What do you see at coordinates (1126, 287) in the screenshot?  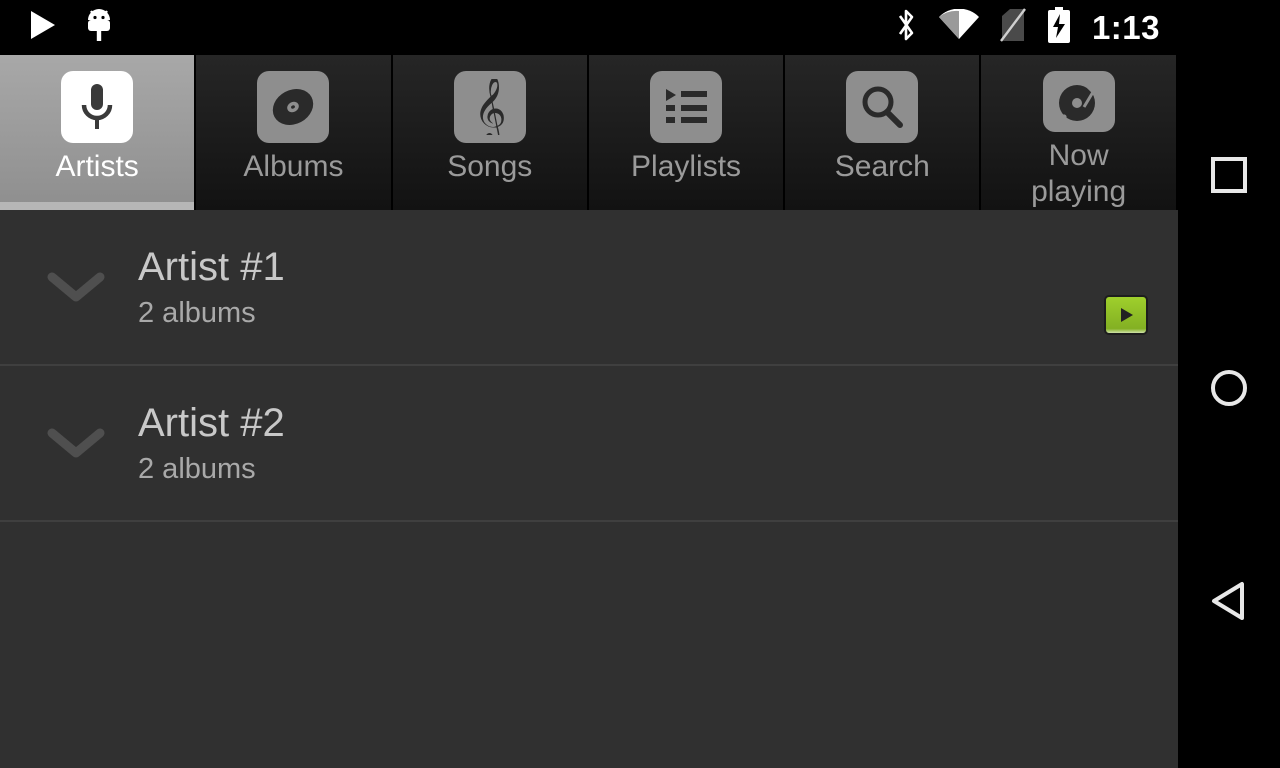 I see `row-action` at bounding box center [1126, 287].